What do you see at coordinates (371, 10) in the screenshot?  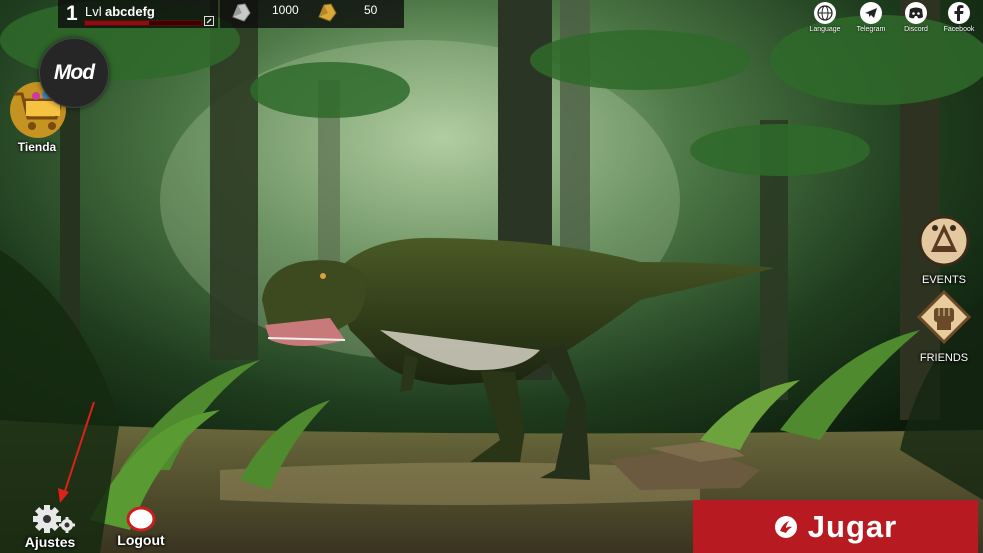 I see `gold-amount: 50` at bounding box center [371, 10].